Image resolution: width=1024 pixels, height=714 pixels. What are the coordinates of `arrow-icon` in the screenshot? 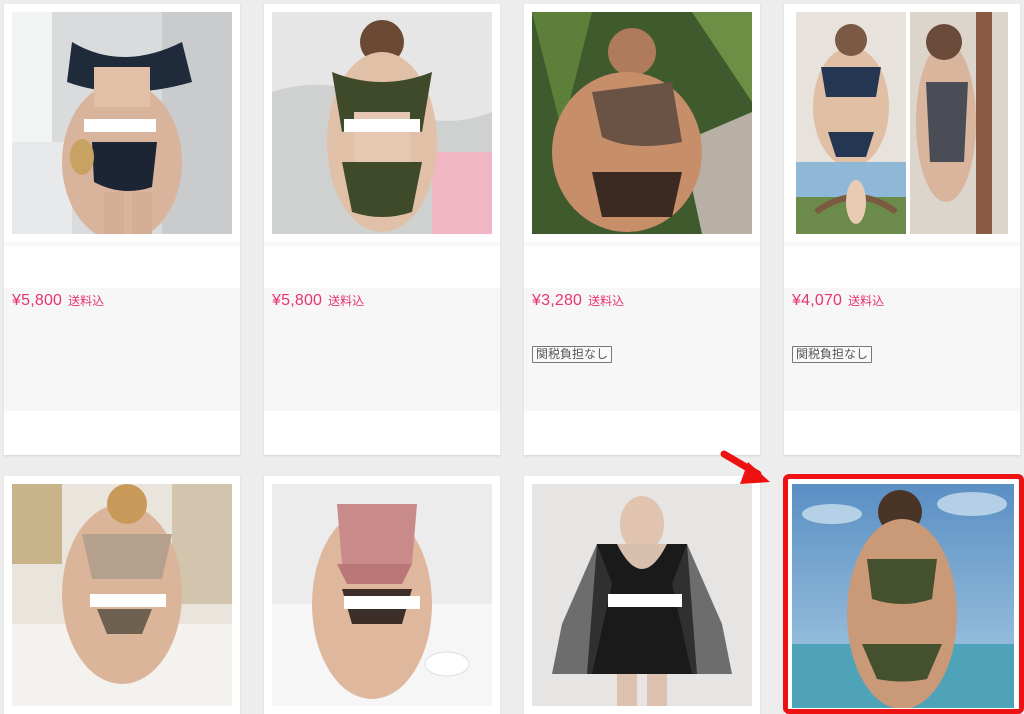 It's located at (745, 467).